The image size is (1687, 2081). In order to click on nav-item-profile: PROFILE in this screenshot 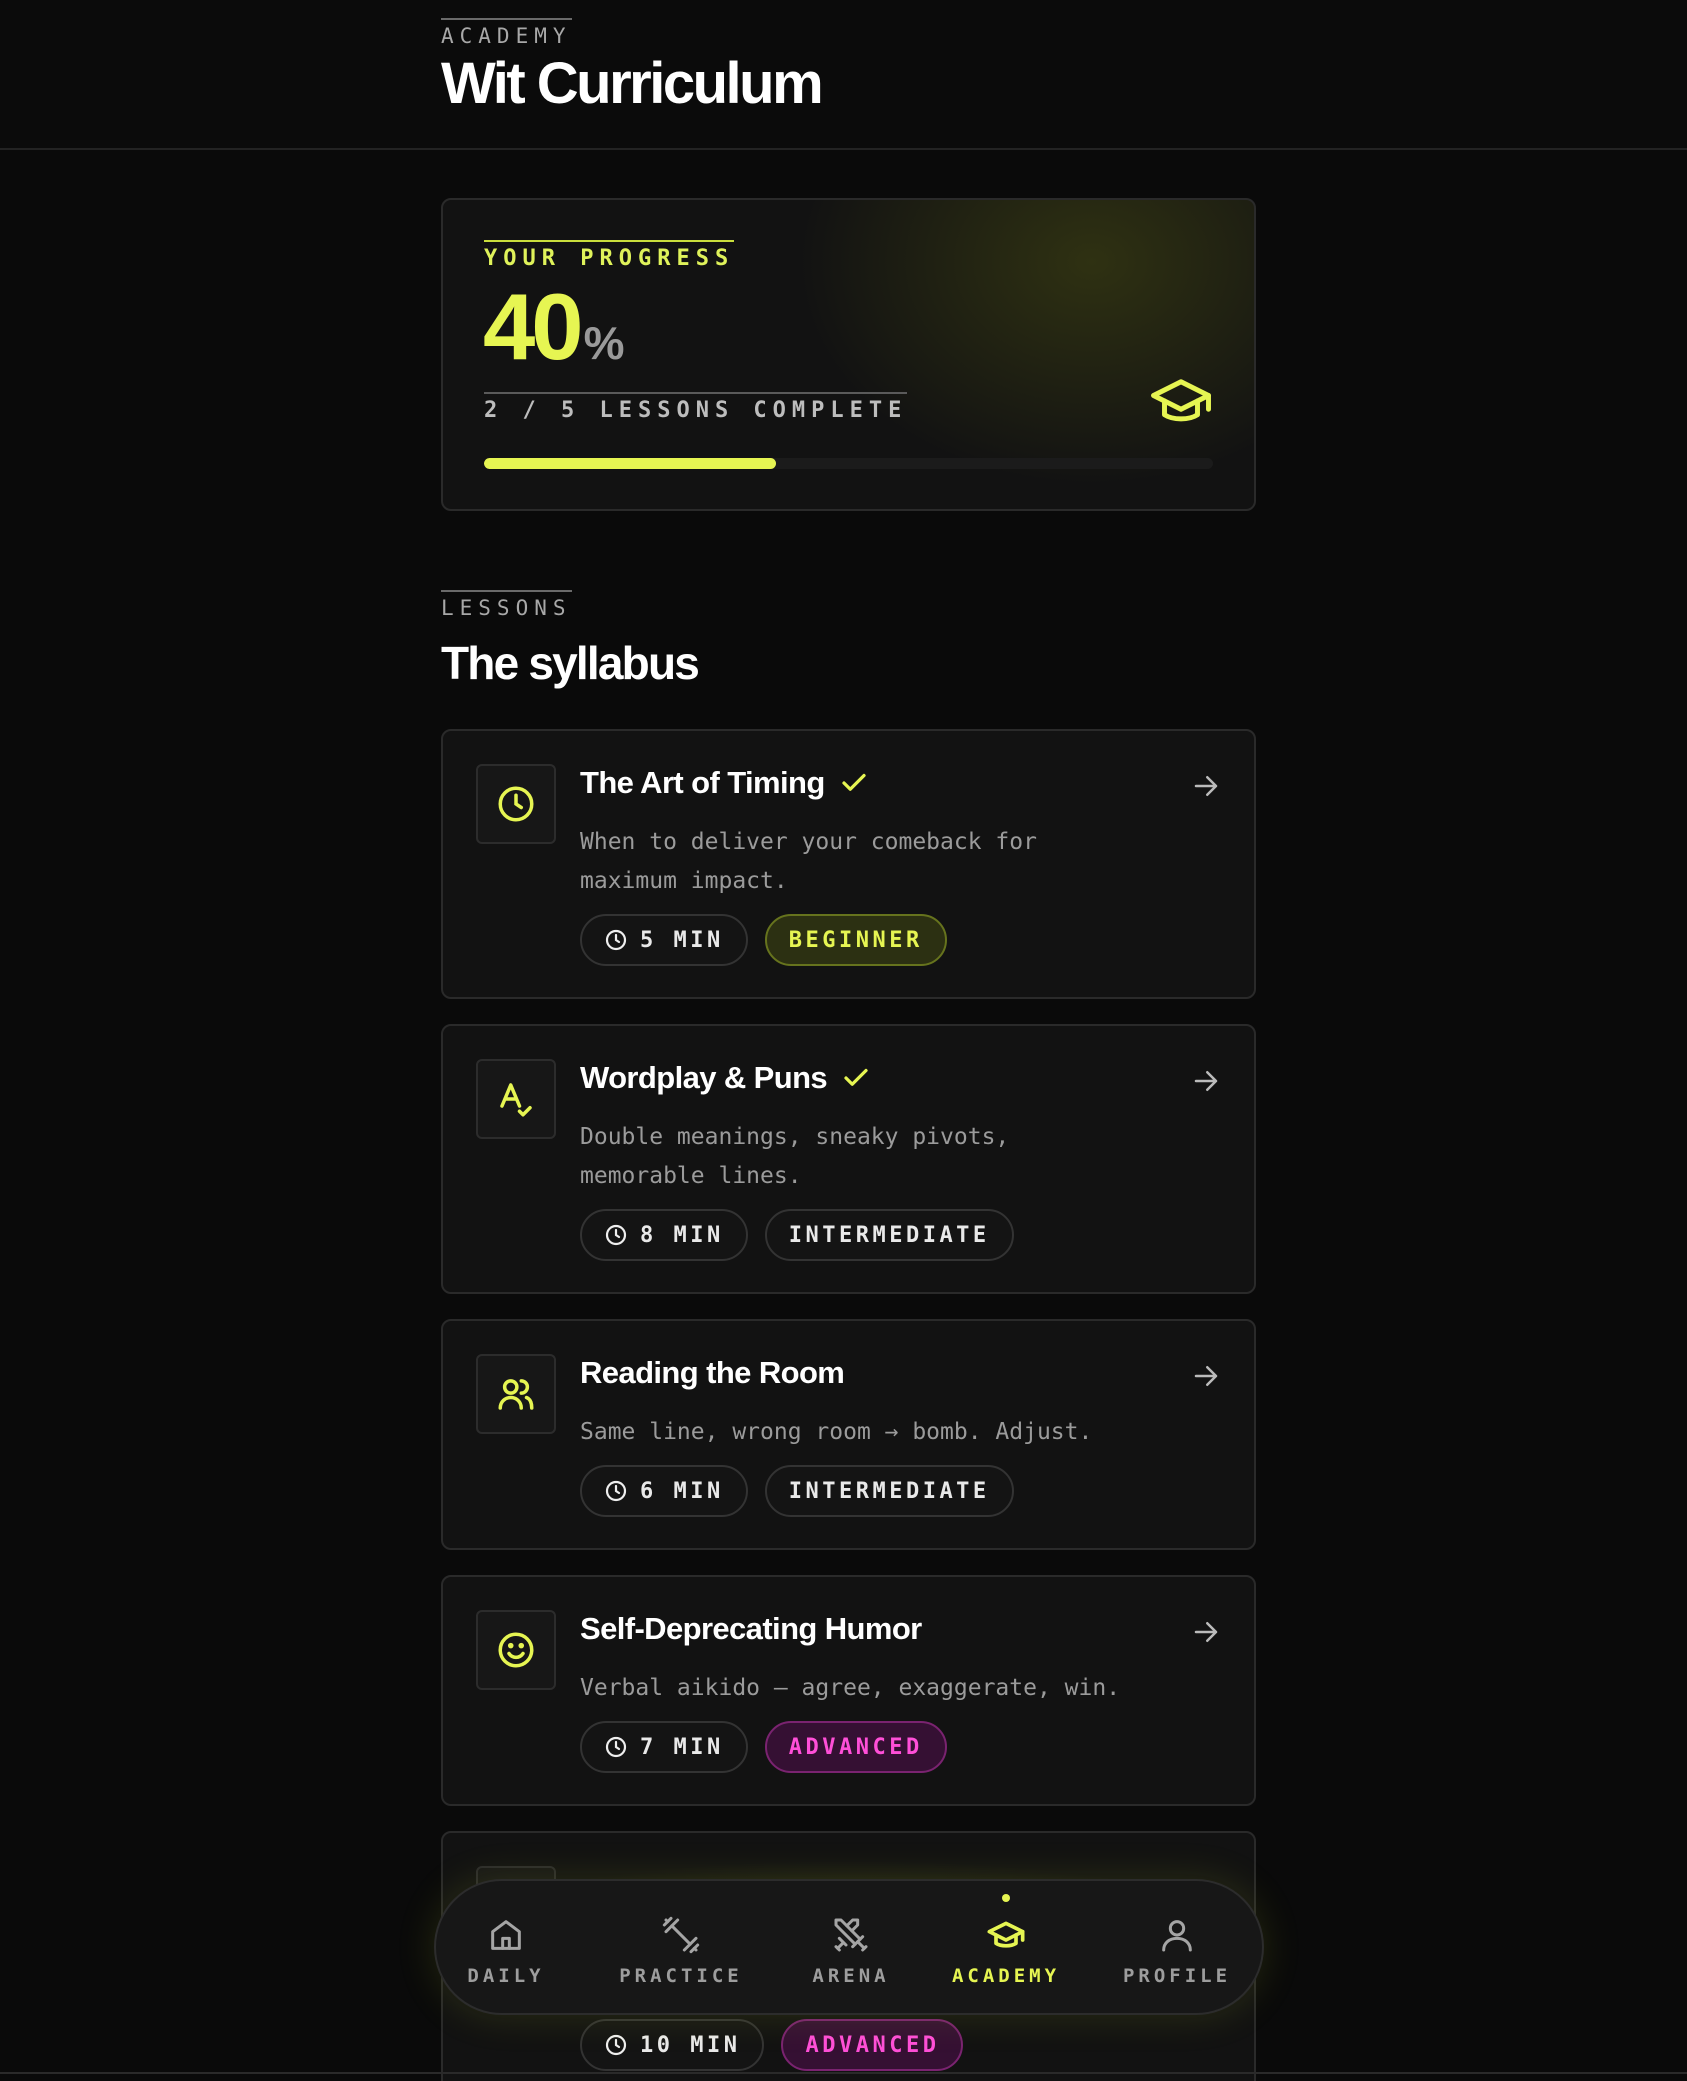, I will do `click(1177, 1949)`.